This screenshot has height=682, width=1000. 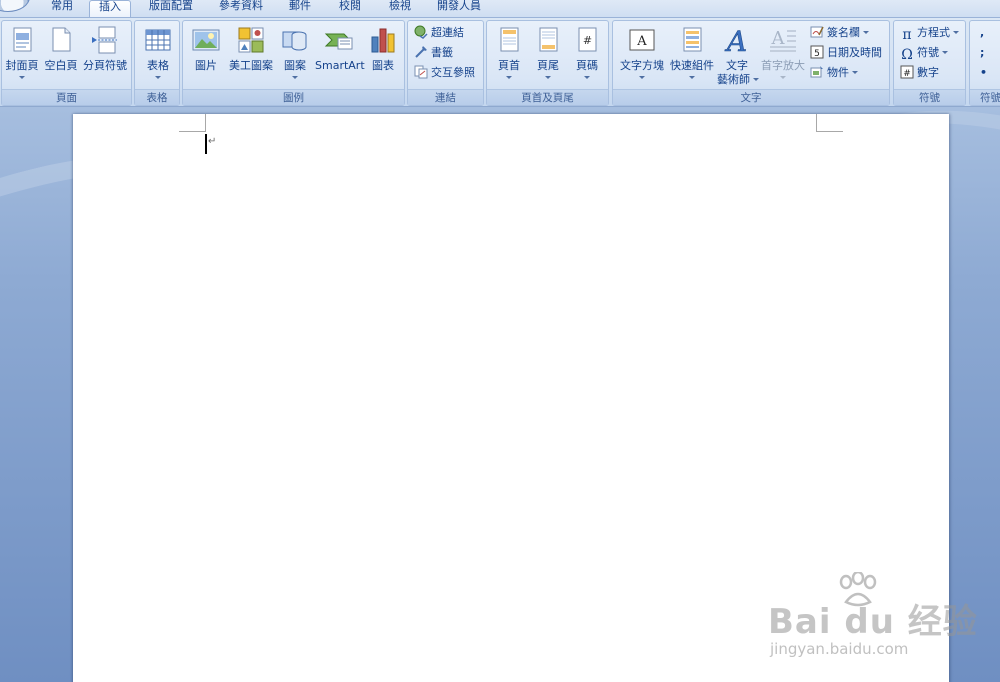 I want to click on cross-reference-label: 交互參照, so click(x=453, y=72).